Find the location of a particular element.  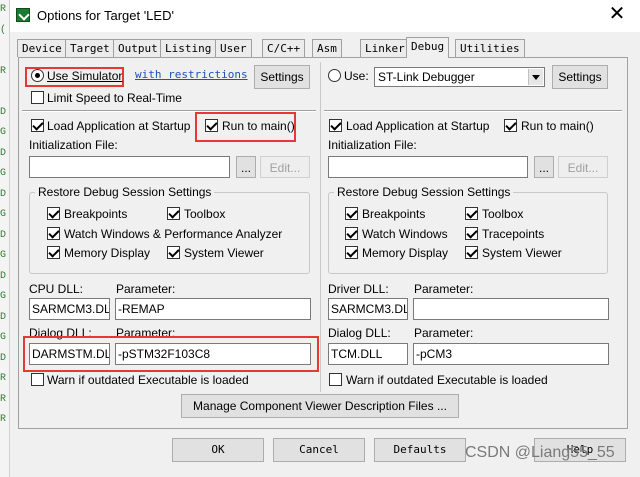

simulator-settings-button: Settings is located at coordinates (282, 77).